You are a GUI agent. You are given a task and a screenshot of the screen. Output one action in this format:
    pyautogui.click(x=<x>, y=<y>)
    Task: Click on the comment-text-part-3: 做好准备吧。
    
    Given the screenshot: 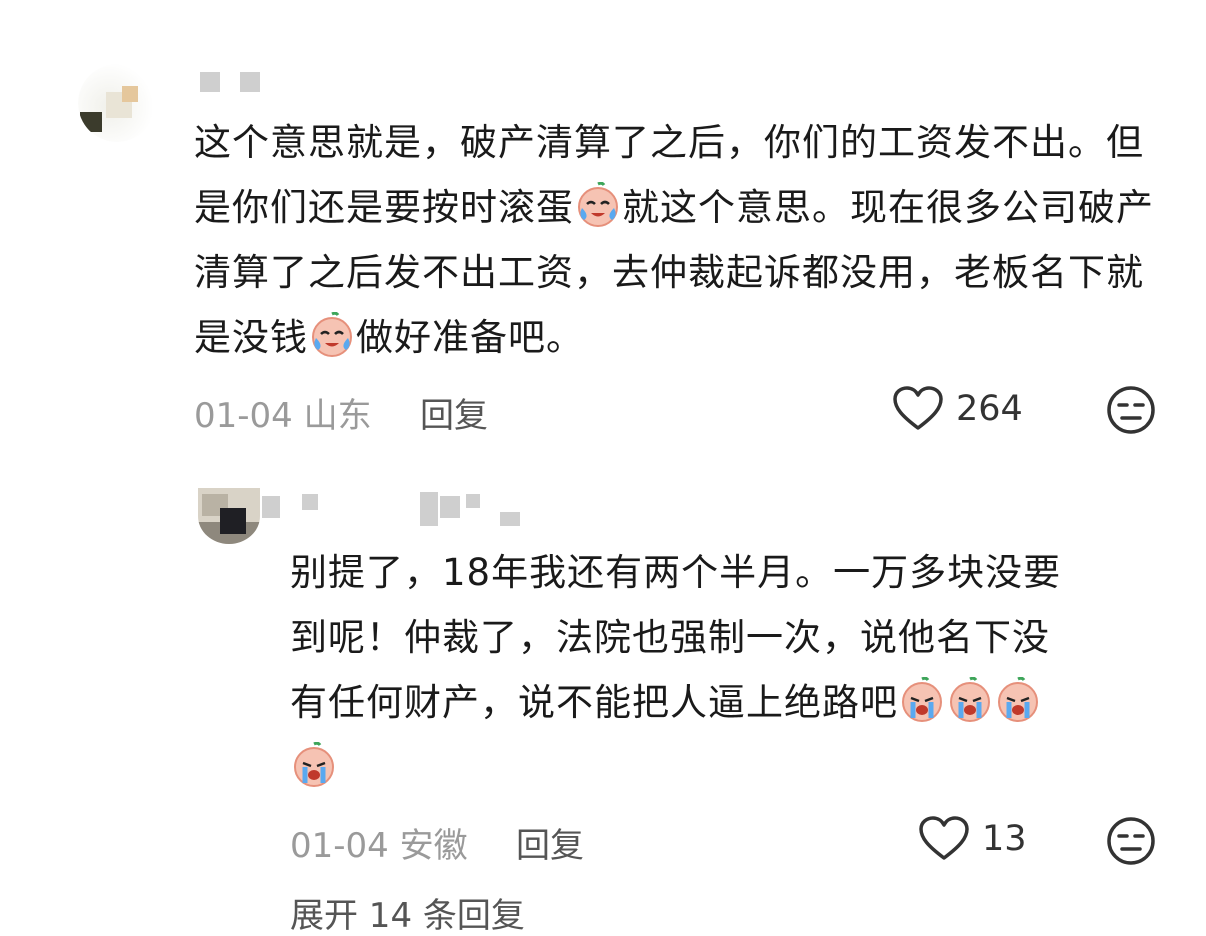 What is the action you would take?
    pyautogui.click(x=470, y=337)
    